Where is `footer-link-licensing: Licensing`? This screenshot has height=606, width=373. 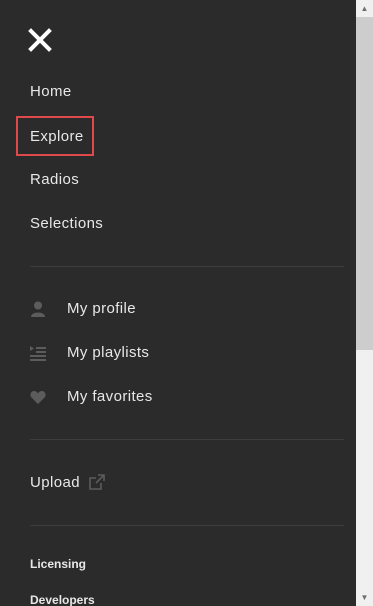 footer-link-licensing: Licensing is located at coordinates (58, 564).